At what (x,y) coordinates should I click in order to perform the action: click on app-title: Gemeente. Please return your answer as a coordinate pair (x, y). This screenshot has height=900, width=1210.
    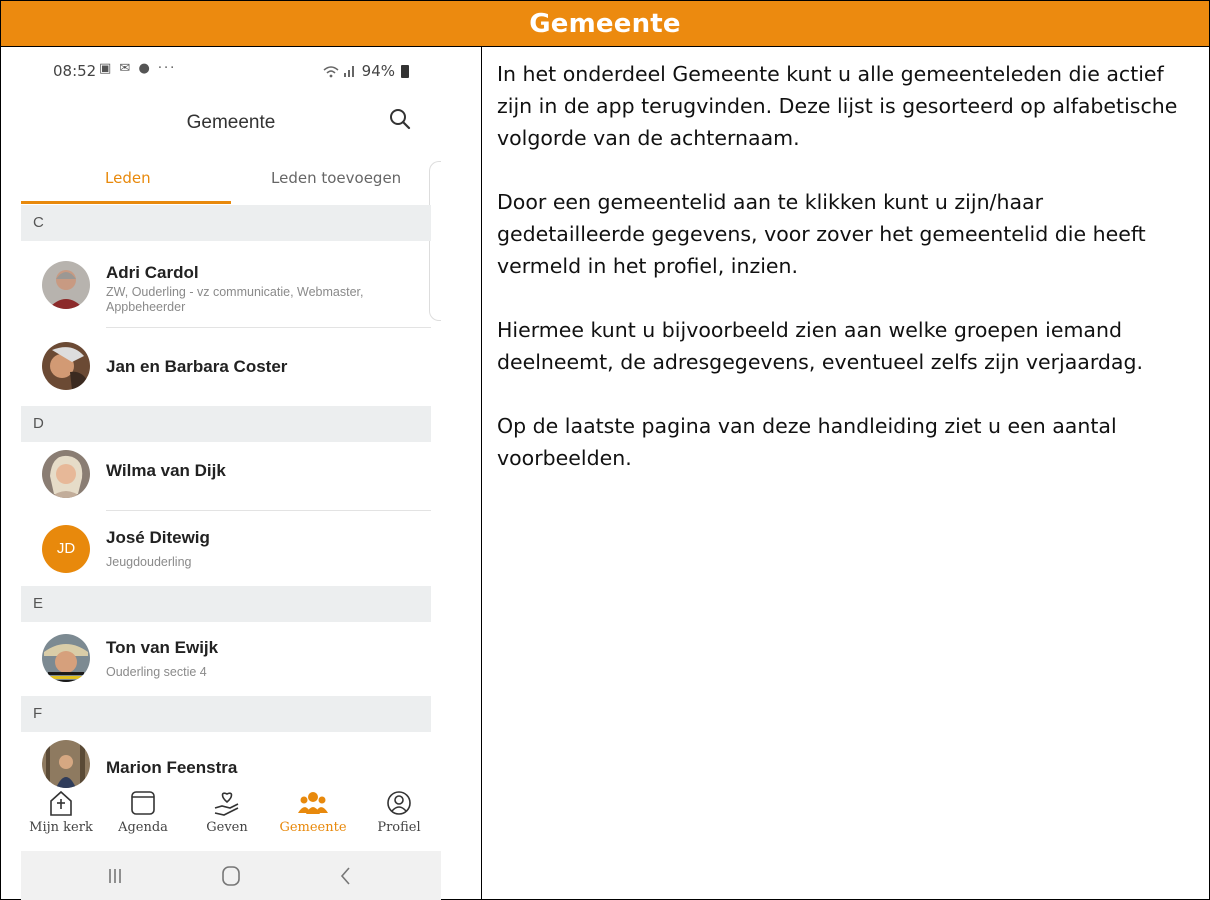
    Looking at the image, I should click on (231, 122).